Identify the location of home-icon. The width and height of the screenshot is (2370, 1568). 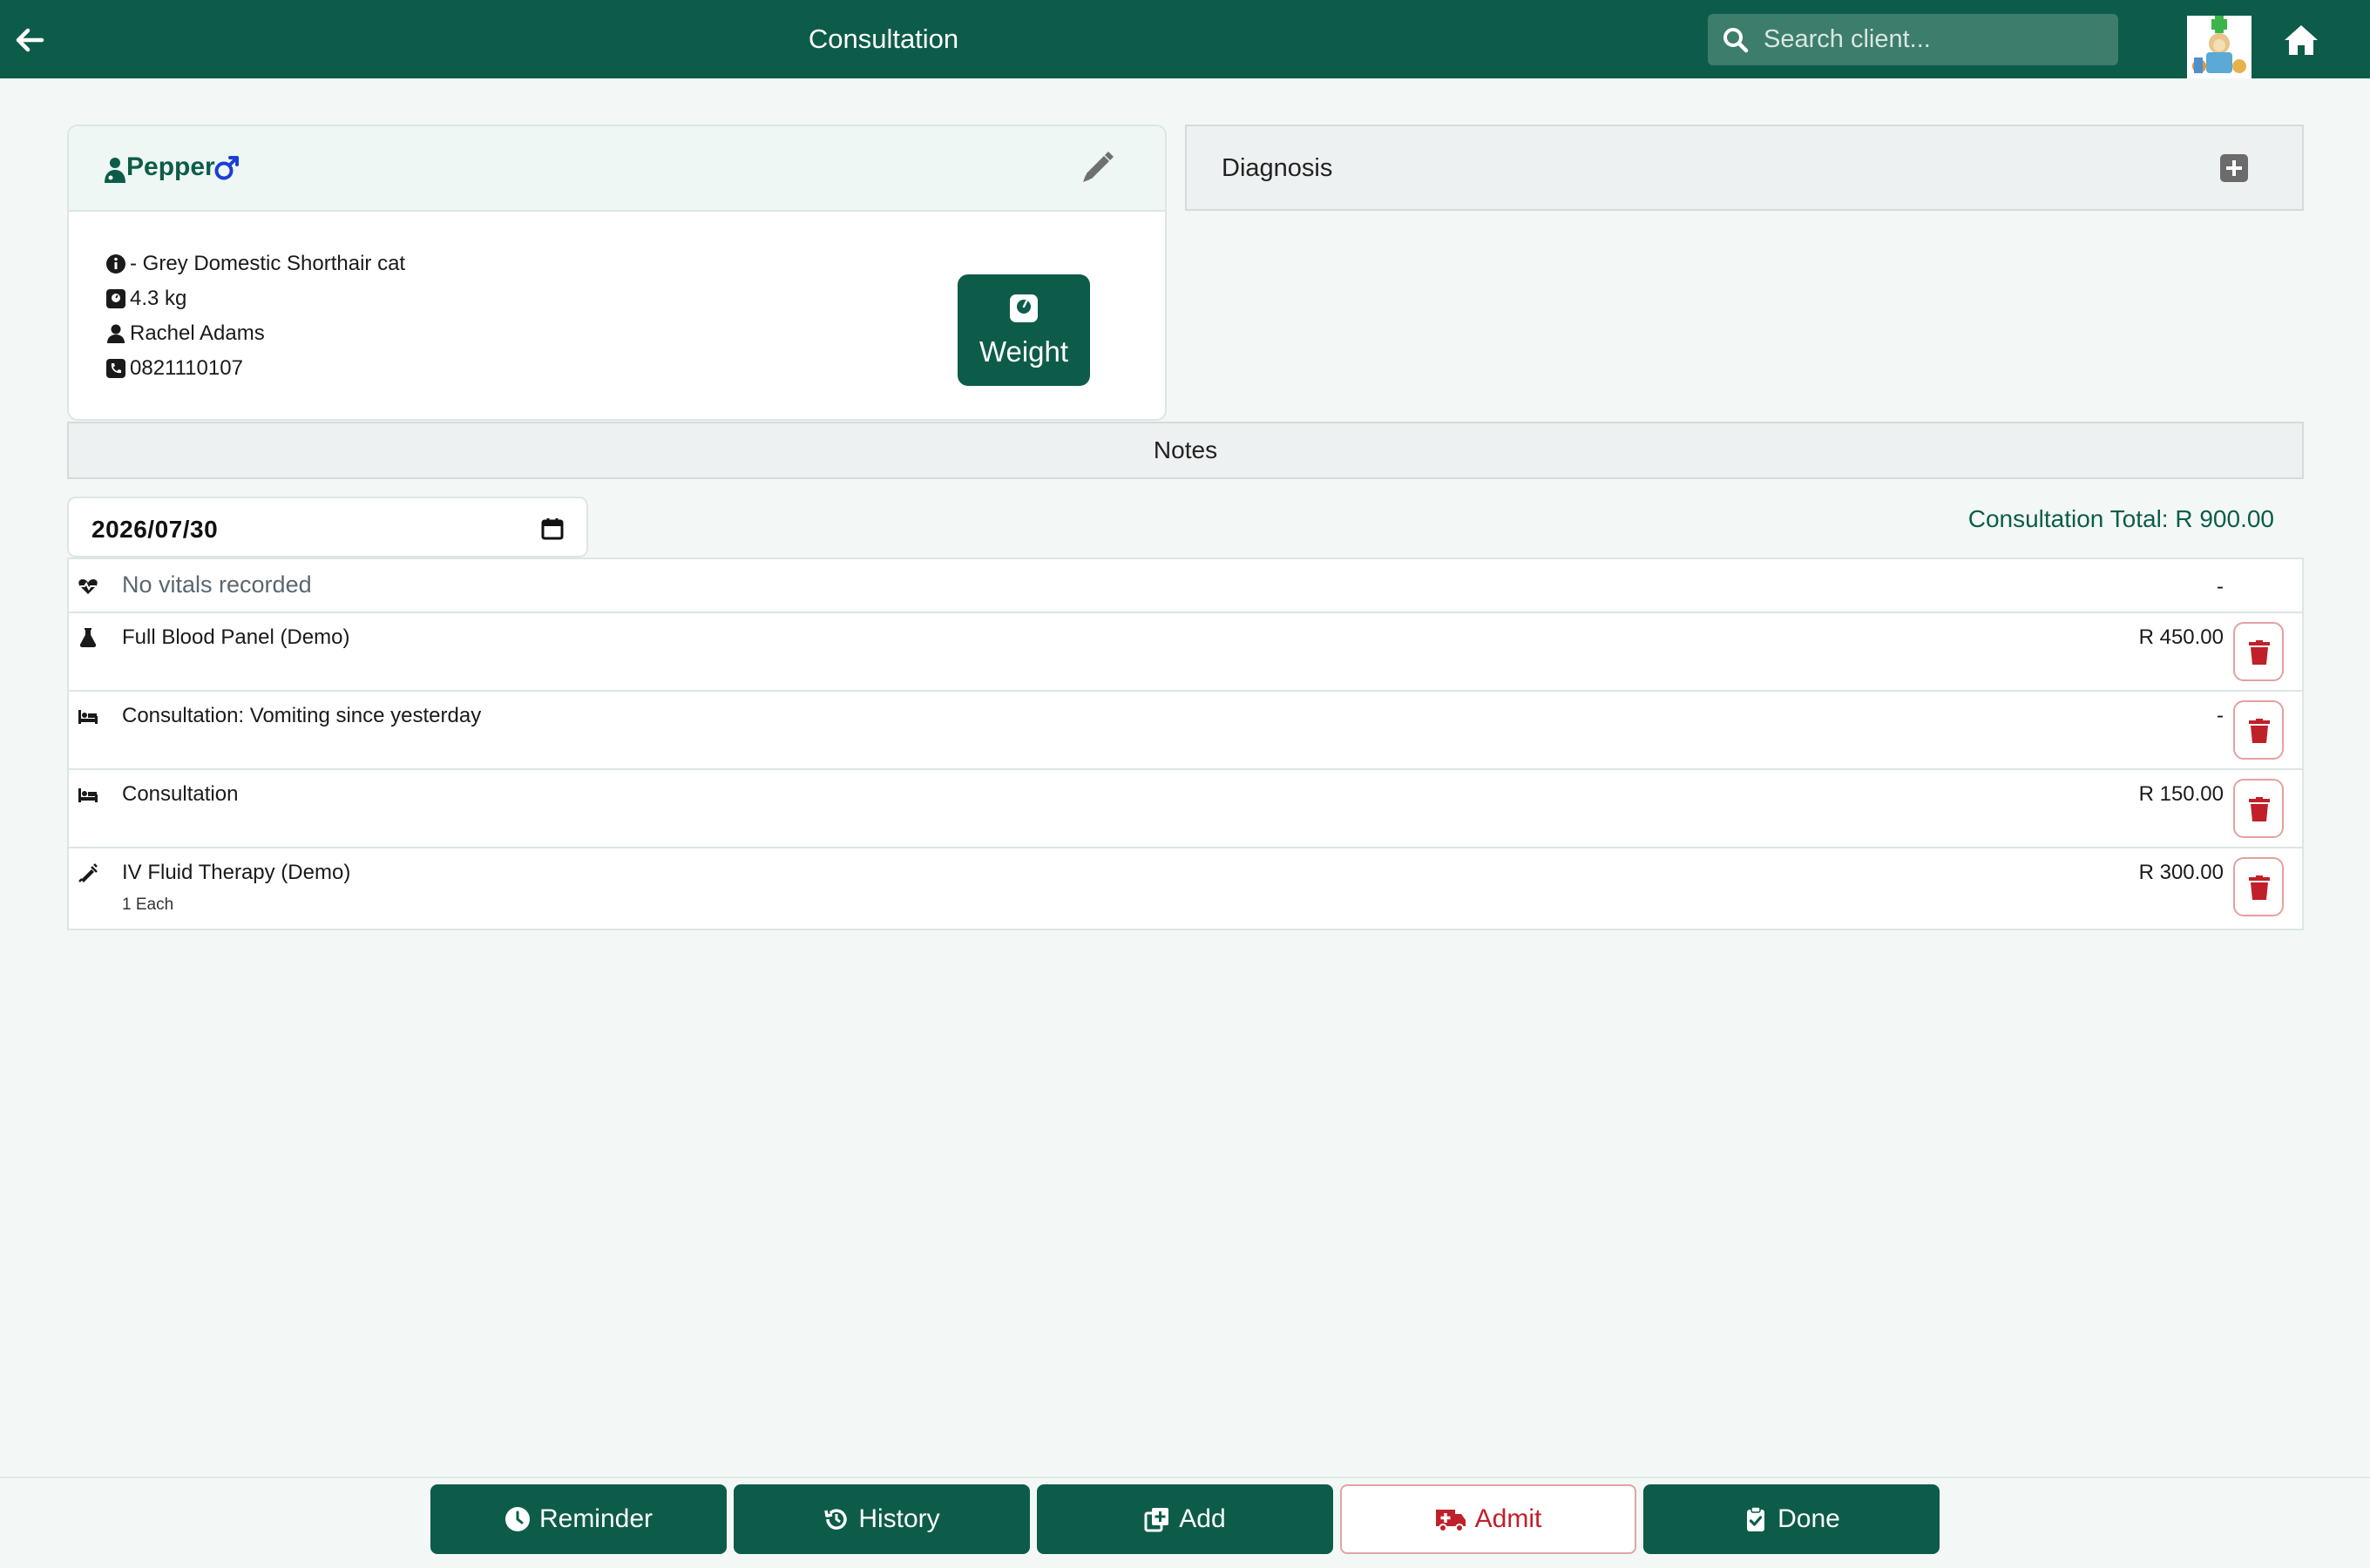
(2301, 40).